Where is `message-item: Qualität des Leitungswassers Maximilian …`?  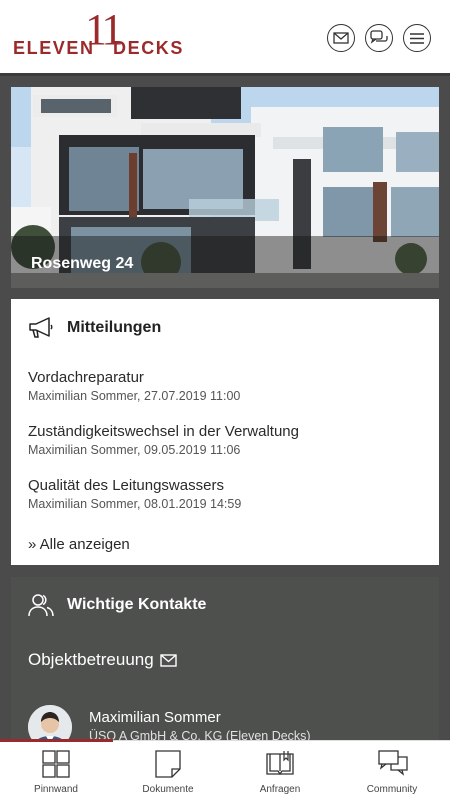
message-item: Qualität des Leitungswassers Maximilian … is located at coordinates (134, 494).